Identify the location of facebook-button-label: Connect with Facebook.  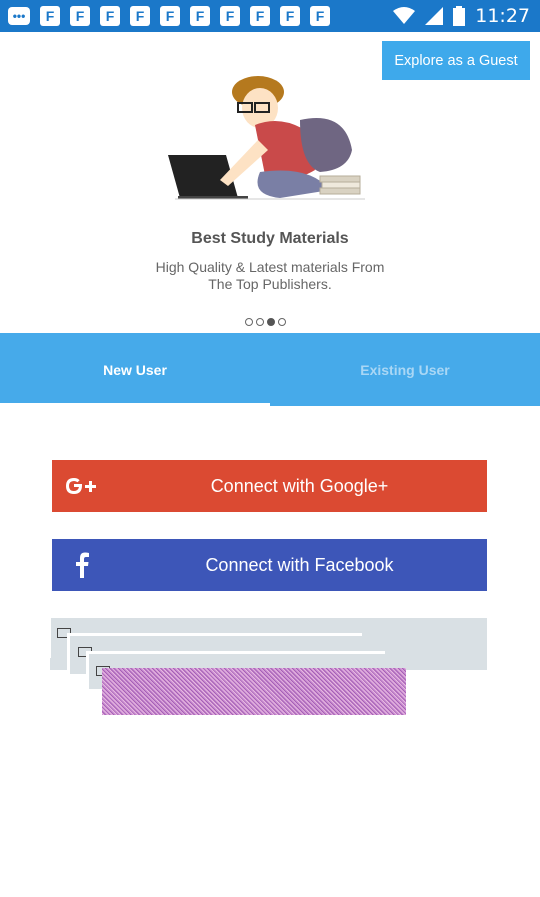
(299, 564).